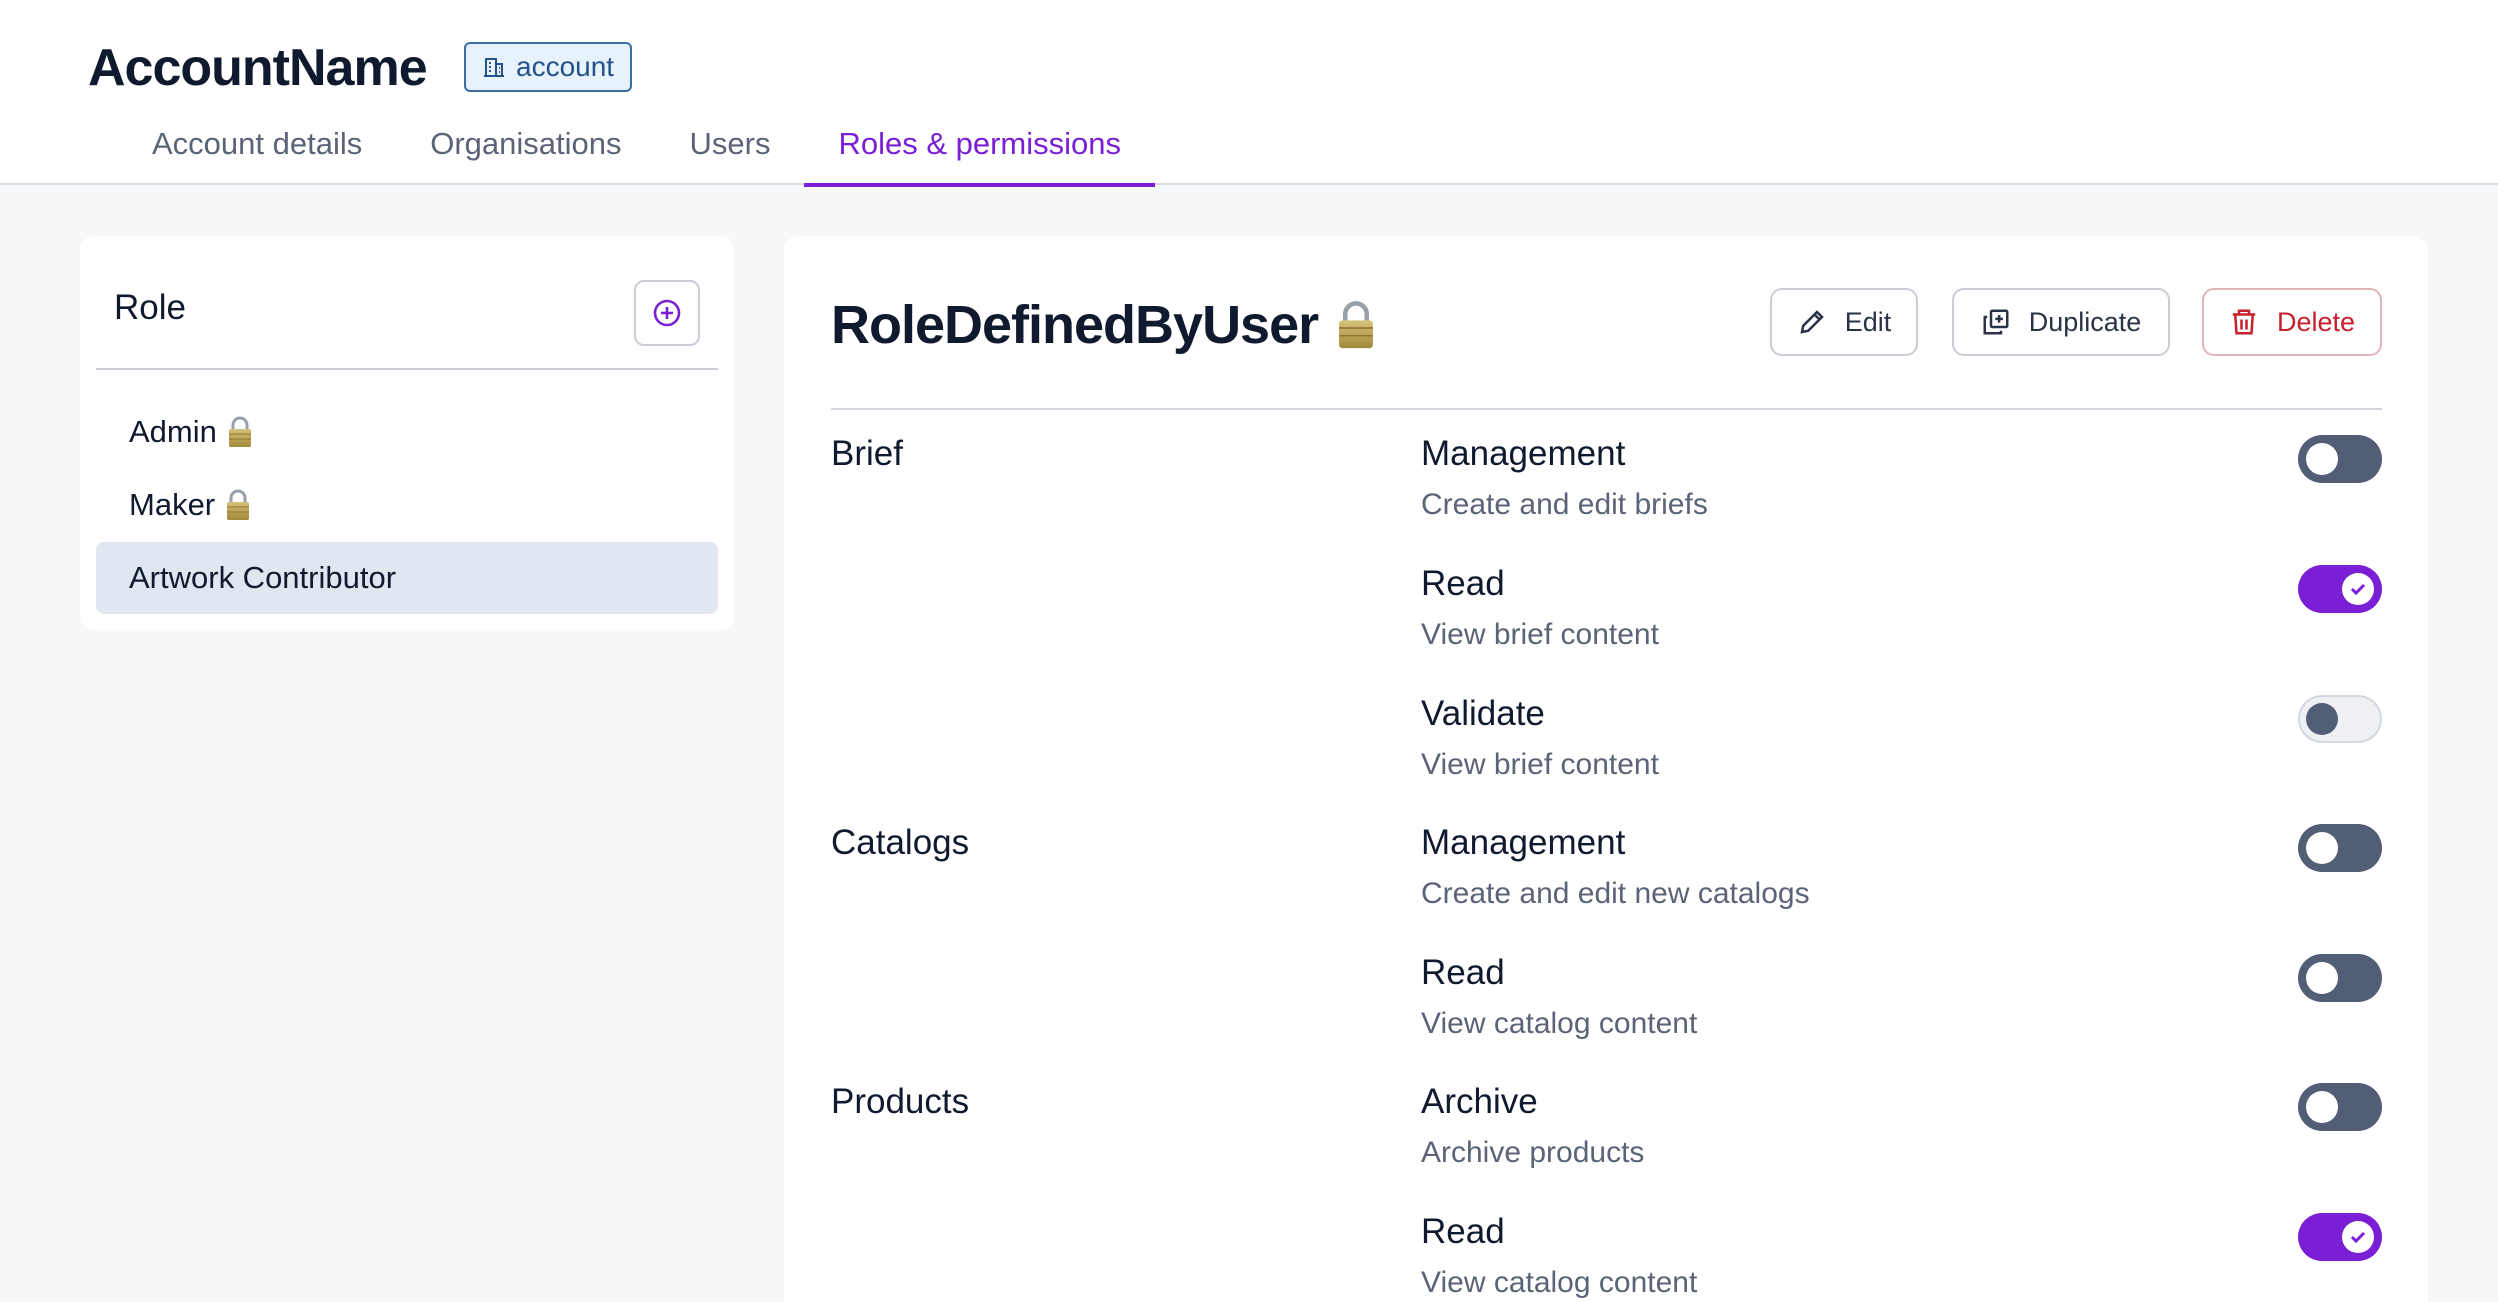 The width and height of the screenshot is (2498, 1302). I want to click on pencil-icon, so click(1812, 322).